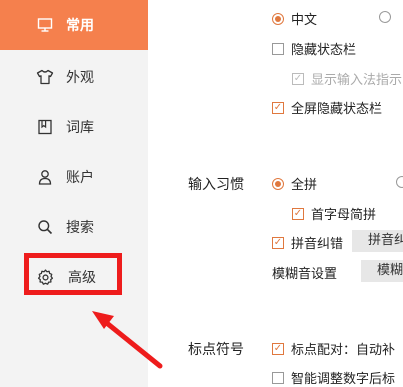 The image size is (403, 387). I want to click on sidebar-item-label: 词库, so click(80, 128).